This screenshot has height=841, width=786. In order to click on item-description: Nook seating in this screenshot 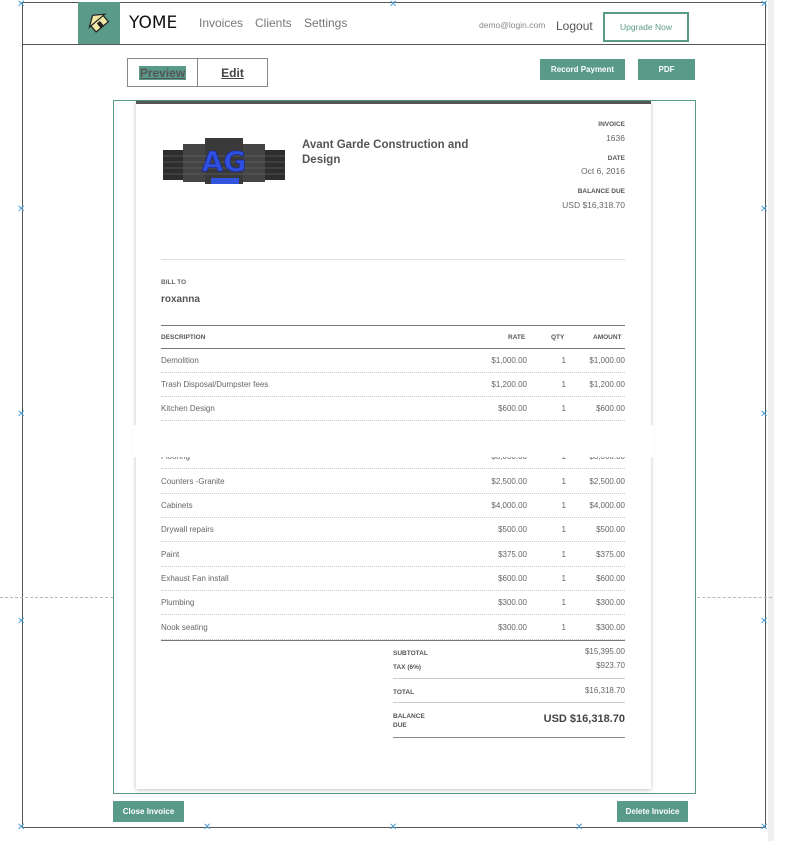, I will do `click(184, 627)`.